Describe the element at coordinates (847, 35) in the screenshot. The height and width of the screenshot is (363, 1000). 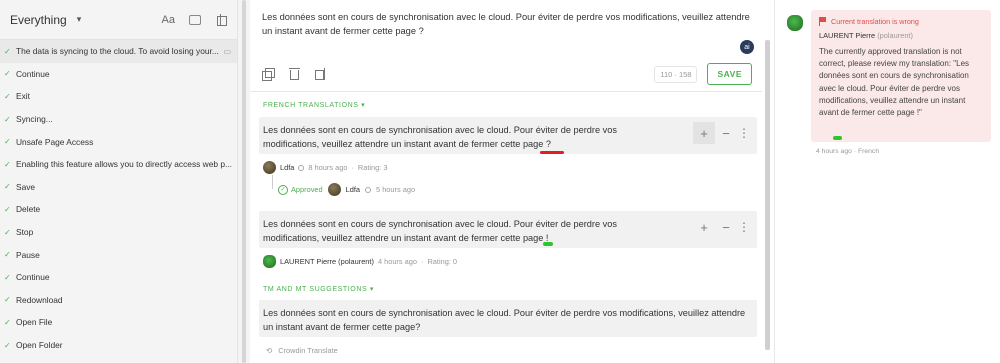
I see `comment-author-name: LAURENT Pierre` at that location.